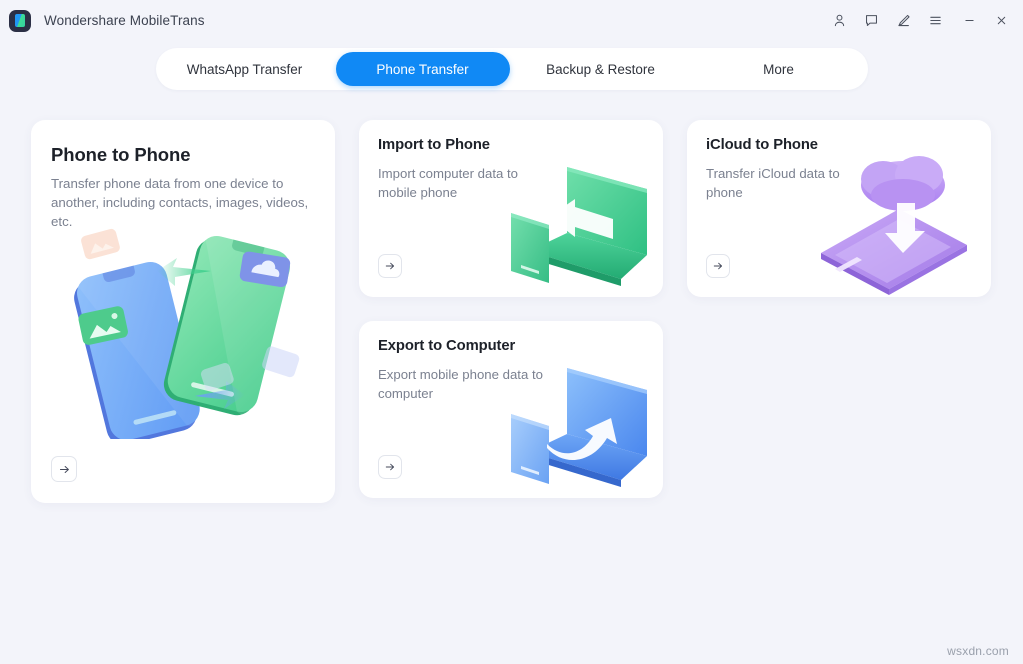 The image size is (1023, 664). Describe the element at coordinates (762, 145) in the screenshot. I see `card-title: iCloud to Phone` at that location.